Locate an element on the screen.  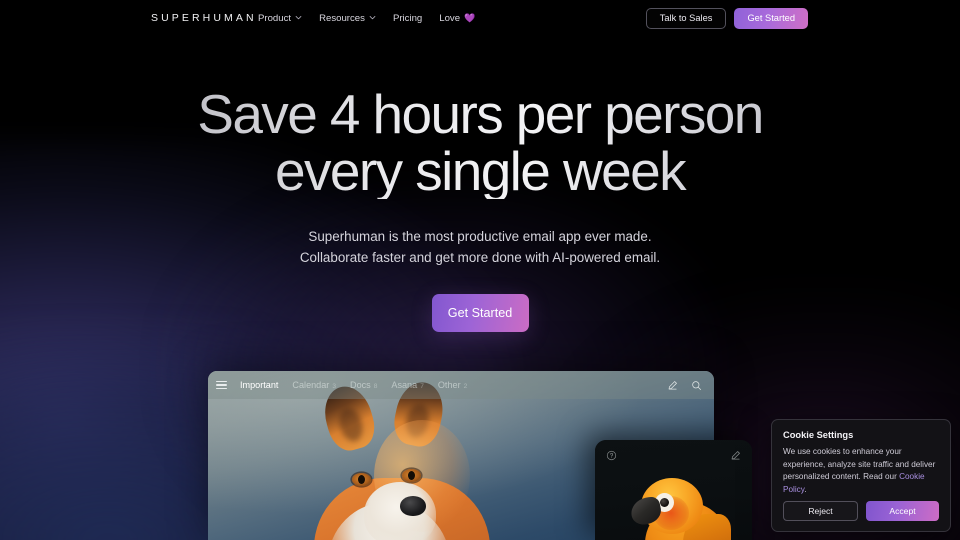
tab-important: Important is located at coordinates (259, 385).